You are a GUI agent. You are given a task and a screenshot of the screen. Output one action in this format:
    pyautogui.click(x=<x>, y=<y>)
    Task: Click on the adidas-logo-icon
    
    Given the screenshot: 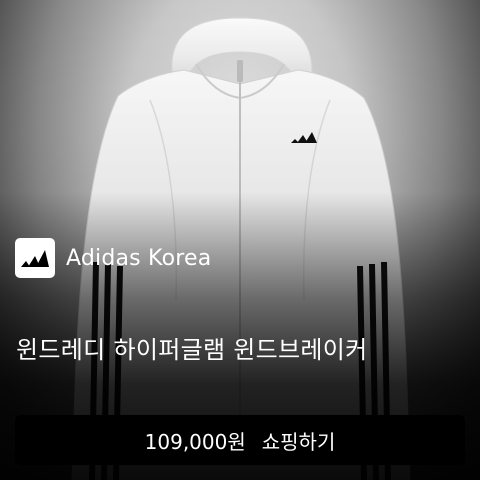 What is the action you would take?
    pyautogui.click(x=35, y=258)
    